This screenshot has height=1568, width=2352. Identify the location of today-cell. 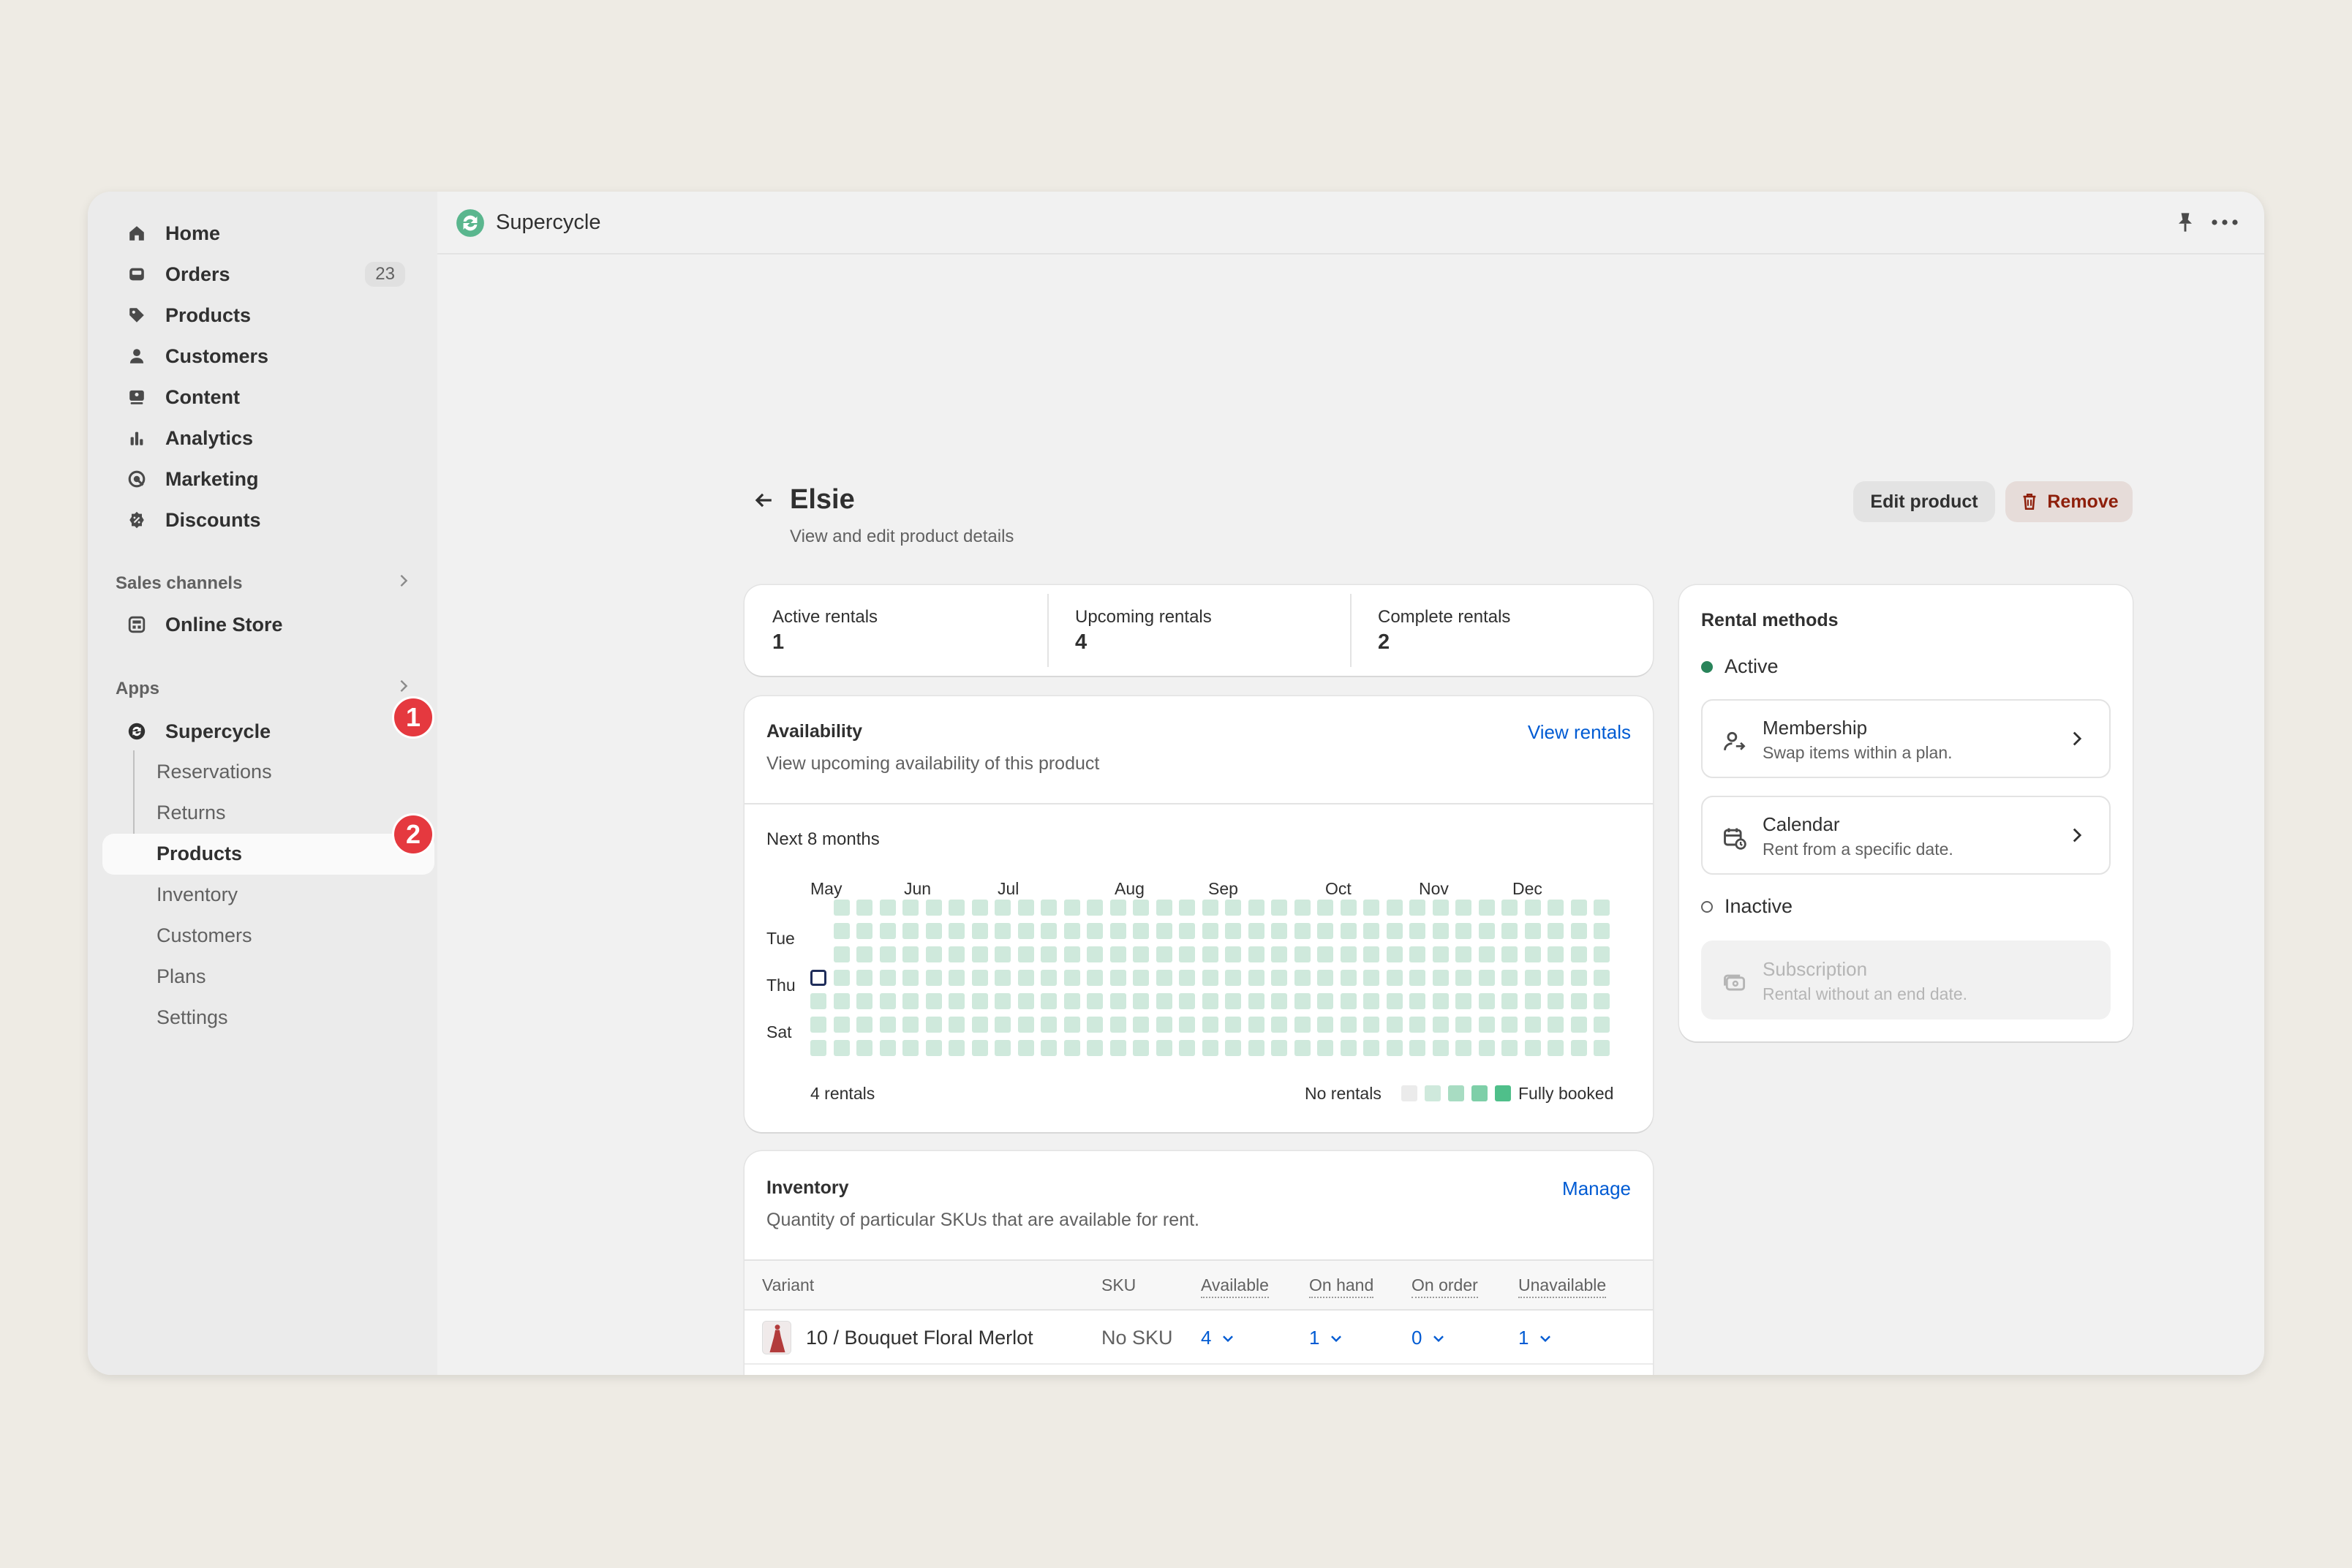
(818, 978).